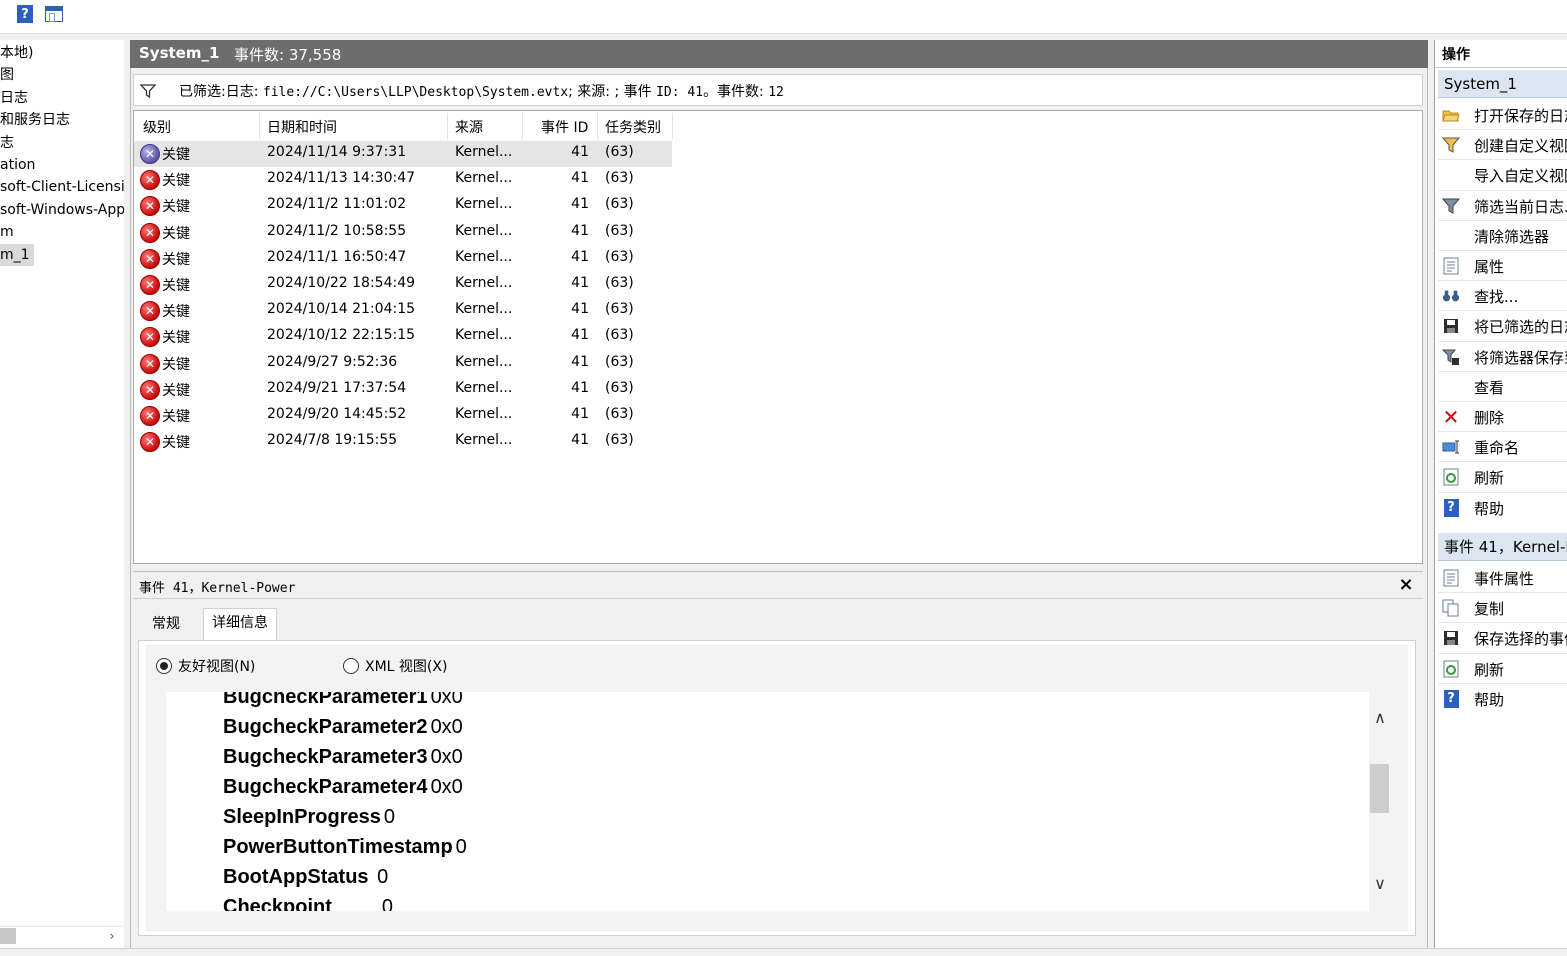  What do you see at coordinates (337, 387) in the screenshot?
I see `cell-datetime: 2024/9/21 17:37:54` at bounding box center [337, 387].